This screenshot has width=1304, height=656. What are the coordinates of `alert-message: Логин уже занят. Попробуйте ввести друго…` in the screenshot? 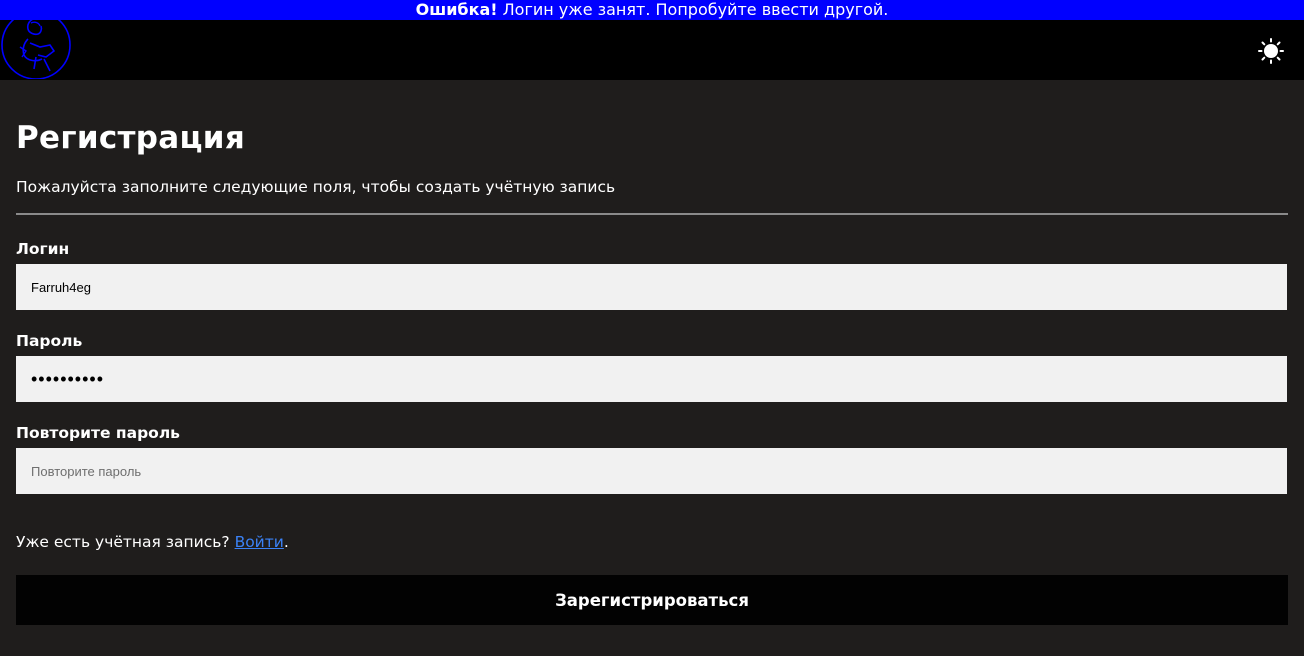 It's located at (693, 9).